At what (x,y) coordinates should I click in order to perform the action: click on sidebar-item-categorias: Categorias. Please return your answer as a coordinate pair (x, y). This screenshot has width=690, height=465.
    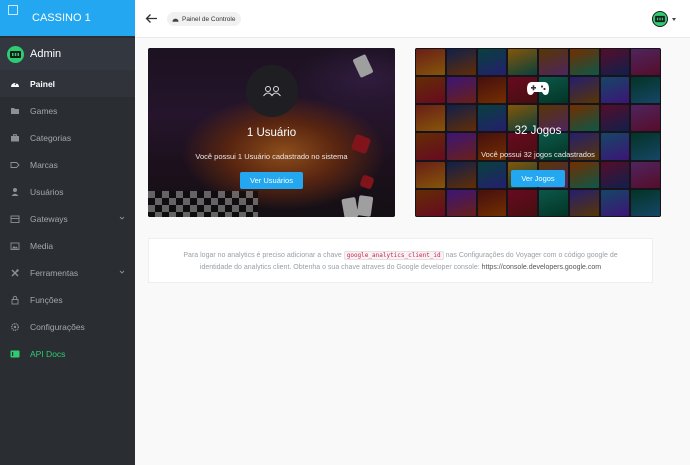
    Looking at the image, I should click on (67, 137).